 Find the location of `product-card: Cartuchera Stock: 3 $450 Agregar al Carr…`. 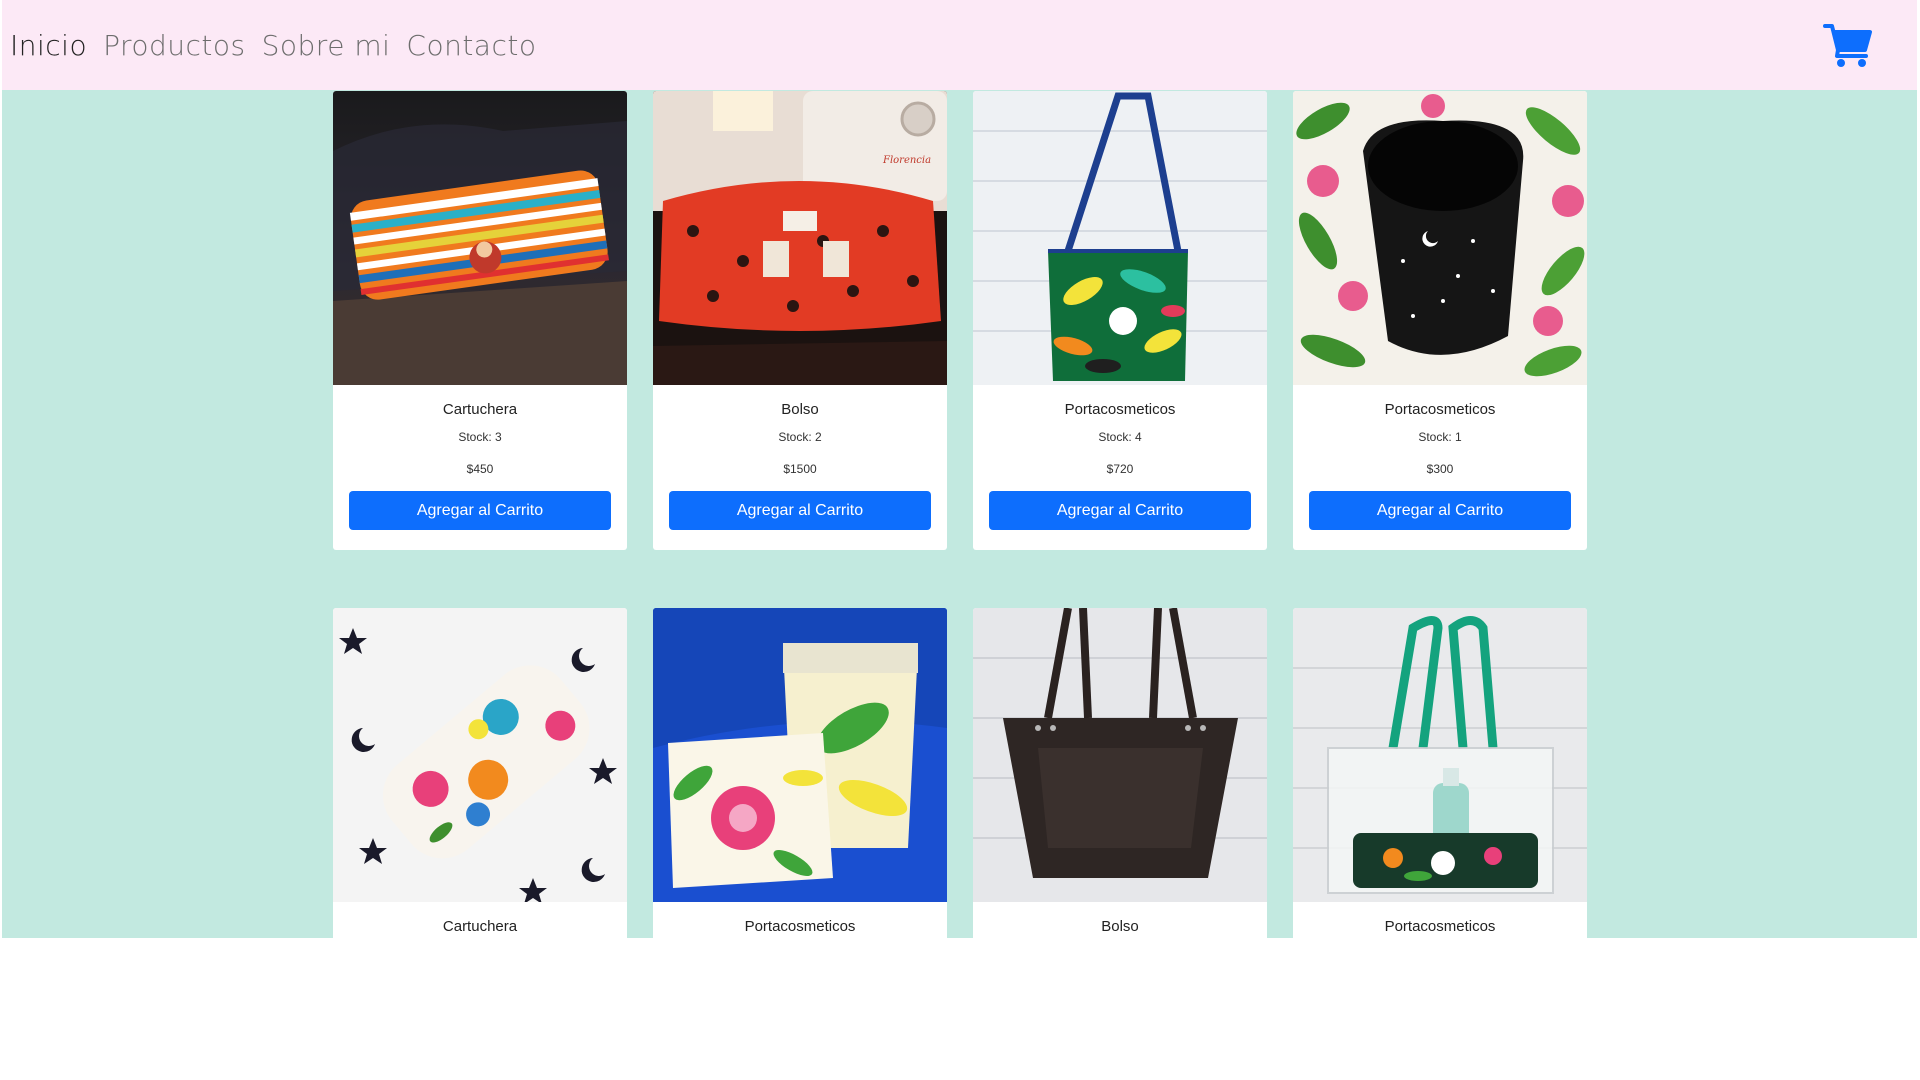

product-card: Cartuchera Stock: 3 $450 Agregar al Carr… is located at coordinates (480, 320).